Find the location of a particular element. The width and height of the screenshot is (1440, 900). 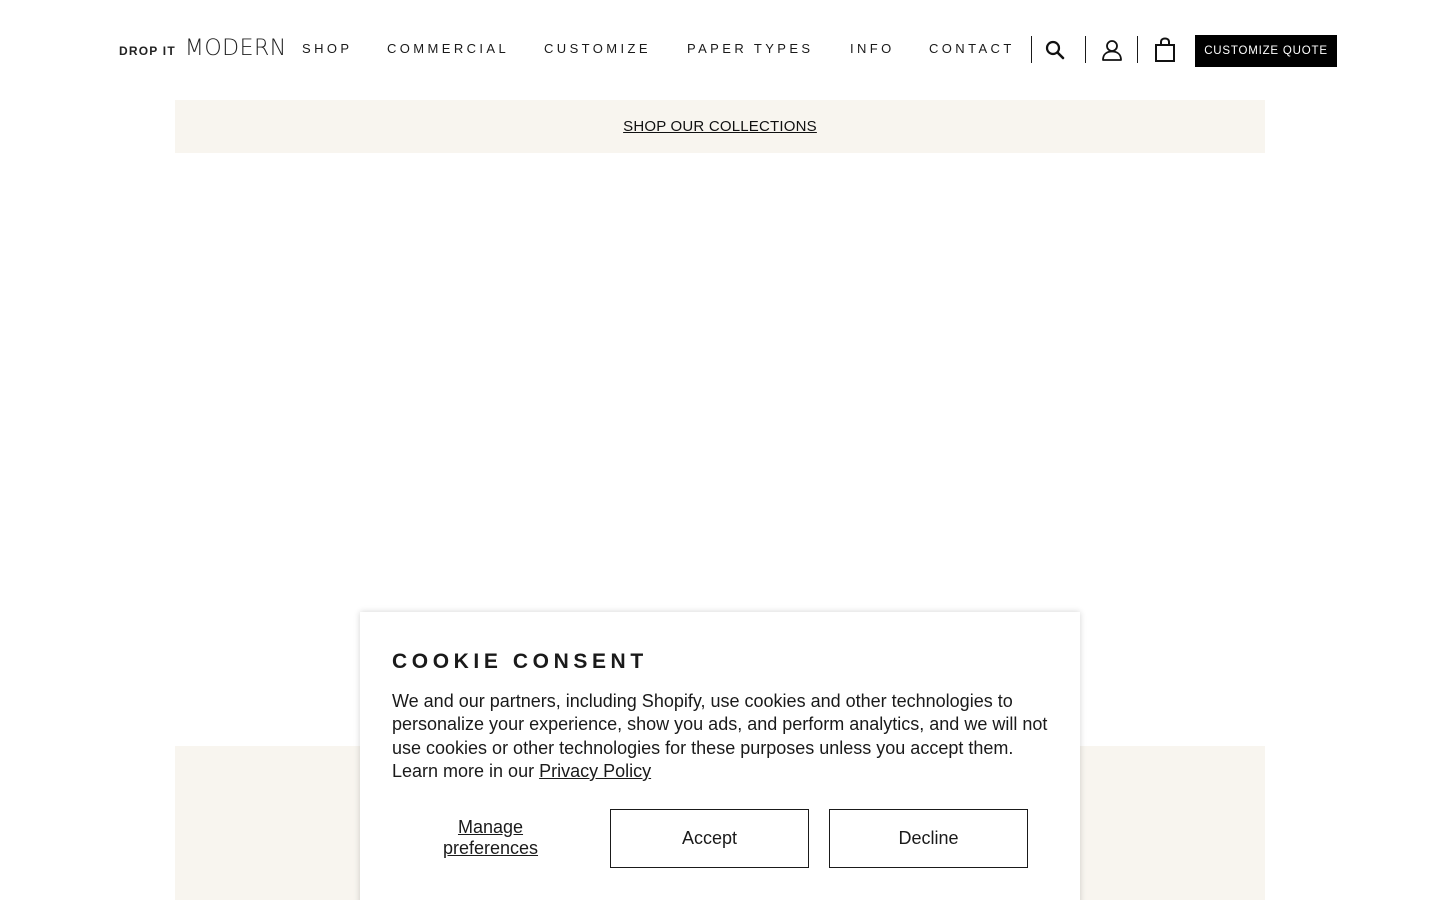

collections-banner: SHOP OUR COLLECTIONS is located at coordinates (720, 126).